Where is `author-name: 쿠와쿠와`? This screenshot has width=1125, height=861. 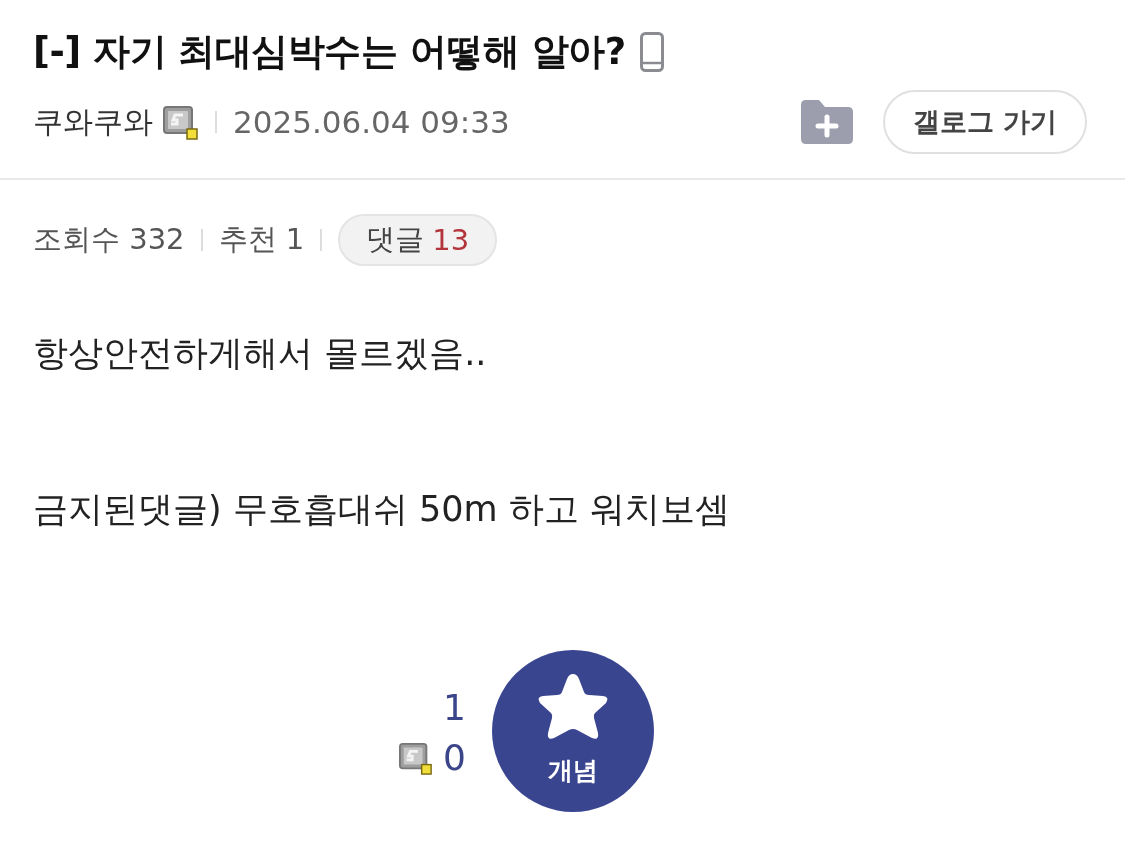
author-name: 쿠와쿠와 is located at coordinates (93, 122).